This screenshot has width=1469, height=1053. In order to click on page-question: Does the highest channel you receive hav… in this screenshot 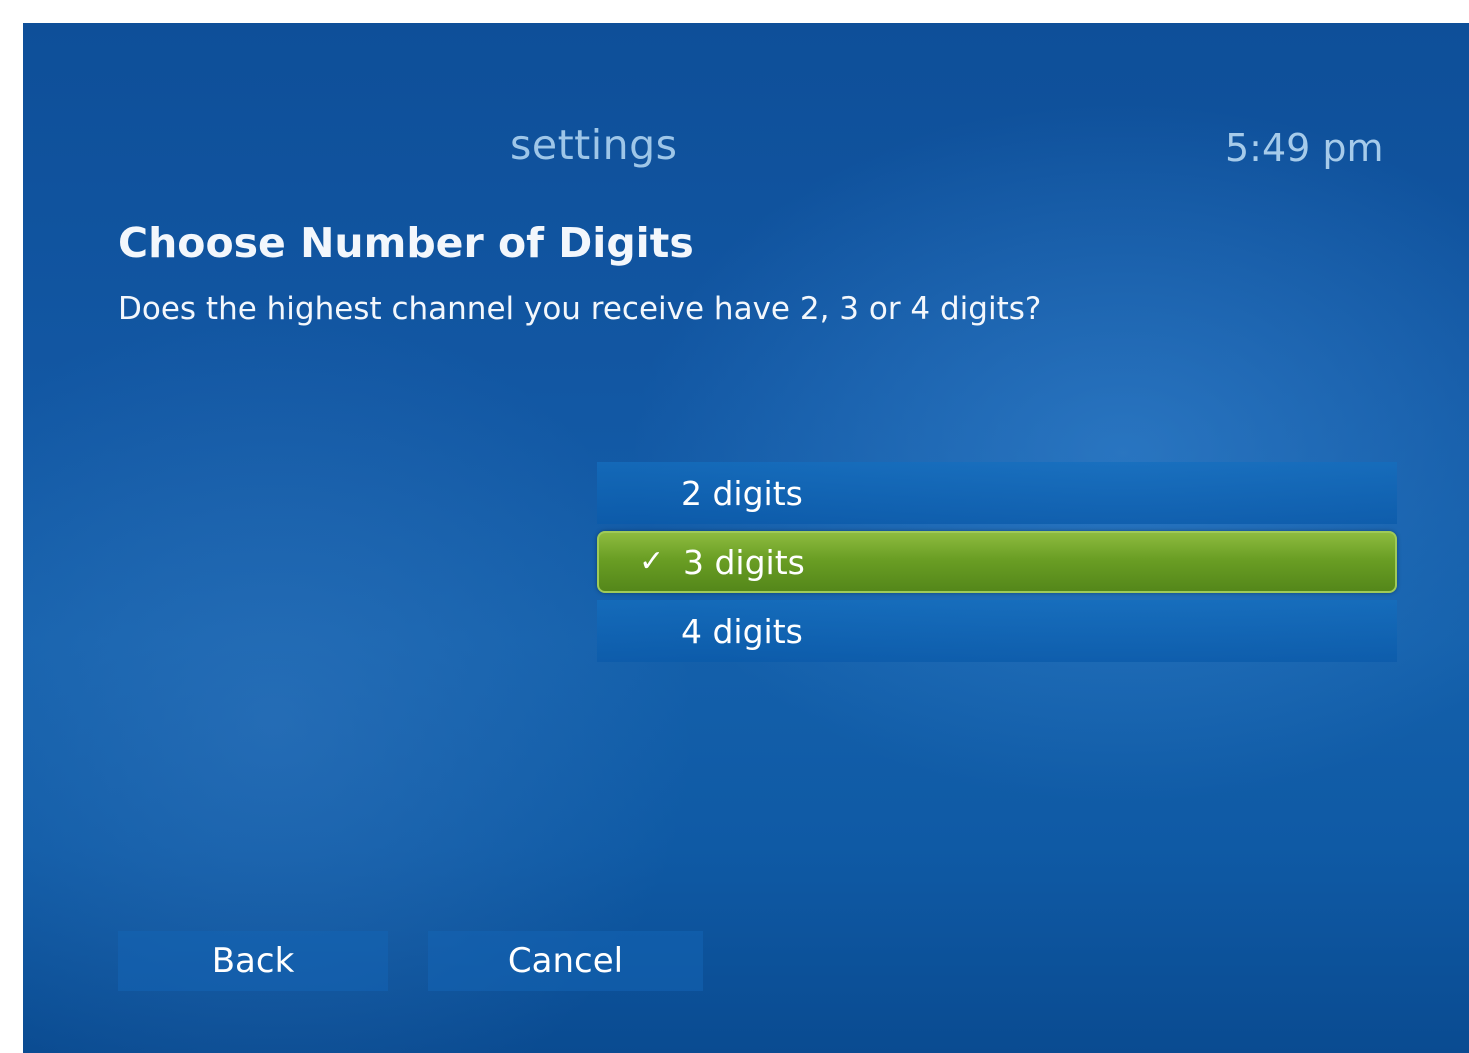, I will do `click(580, 309)`.